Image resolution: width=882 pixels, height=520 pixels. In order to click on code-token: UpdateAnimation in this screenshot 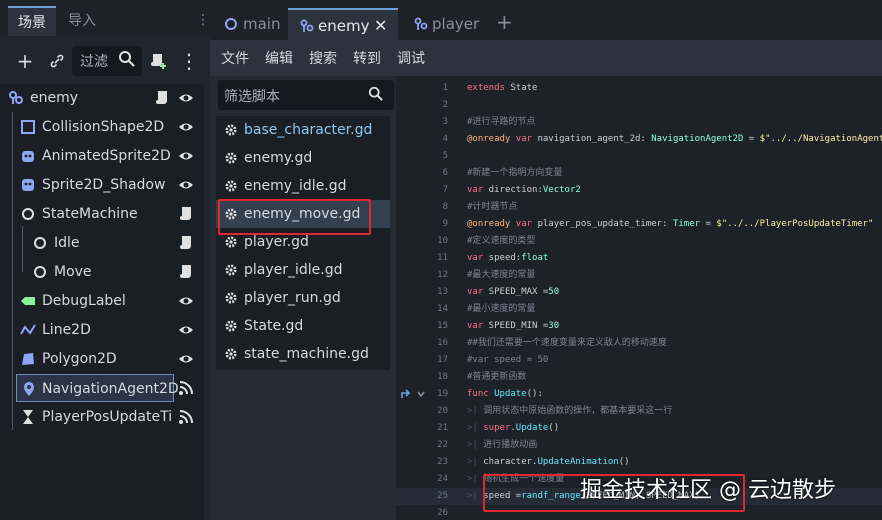, I will do `click(578, 462)`.